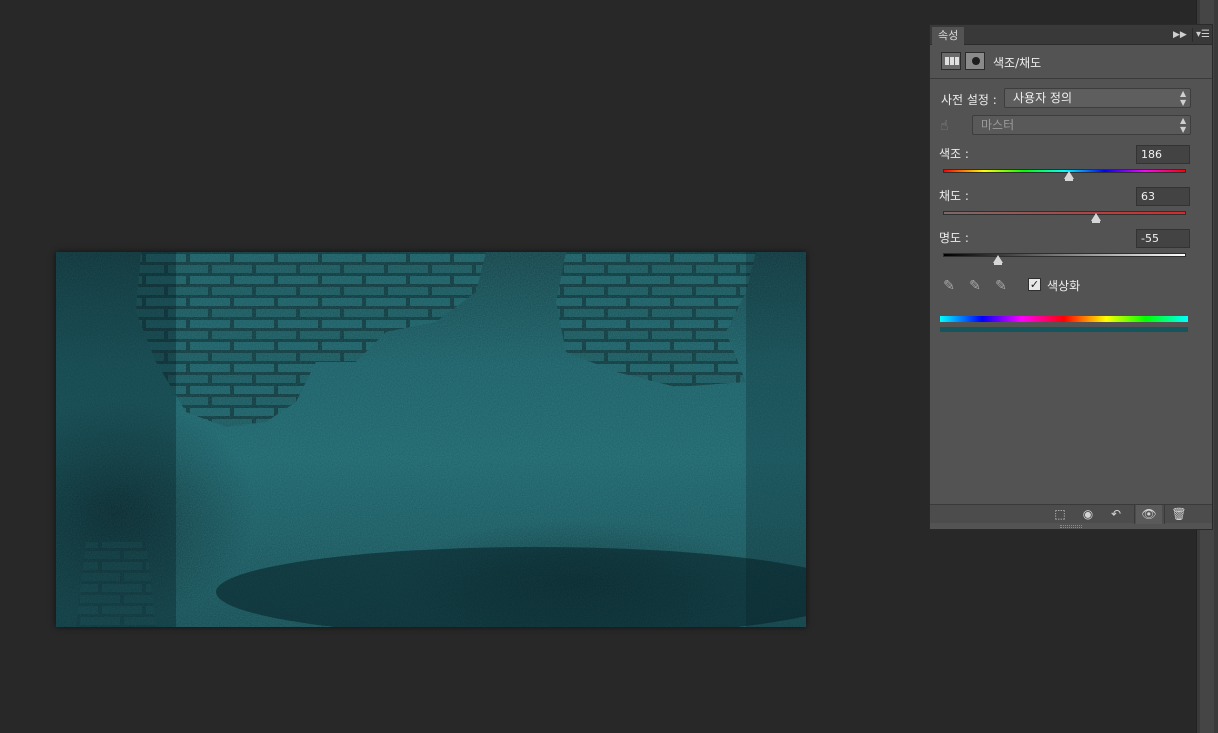  I want to click on hue-input: 186, so click(1163, 154).